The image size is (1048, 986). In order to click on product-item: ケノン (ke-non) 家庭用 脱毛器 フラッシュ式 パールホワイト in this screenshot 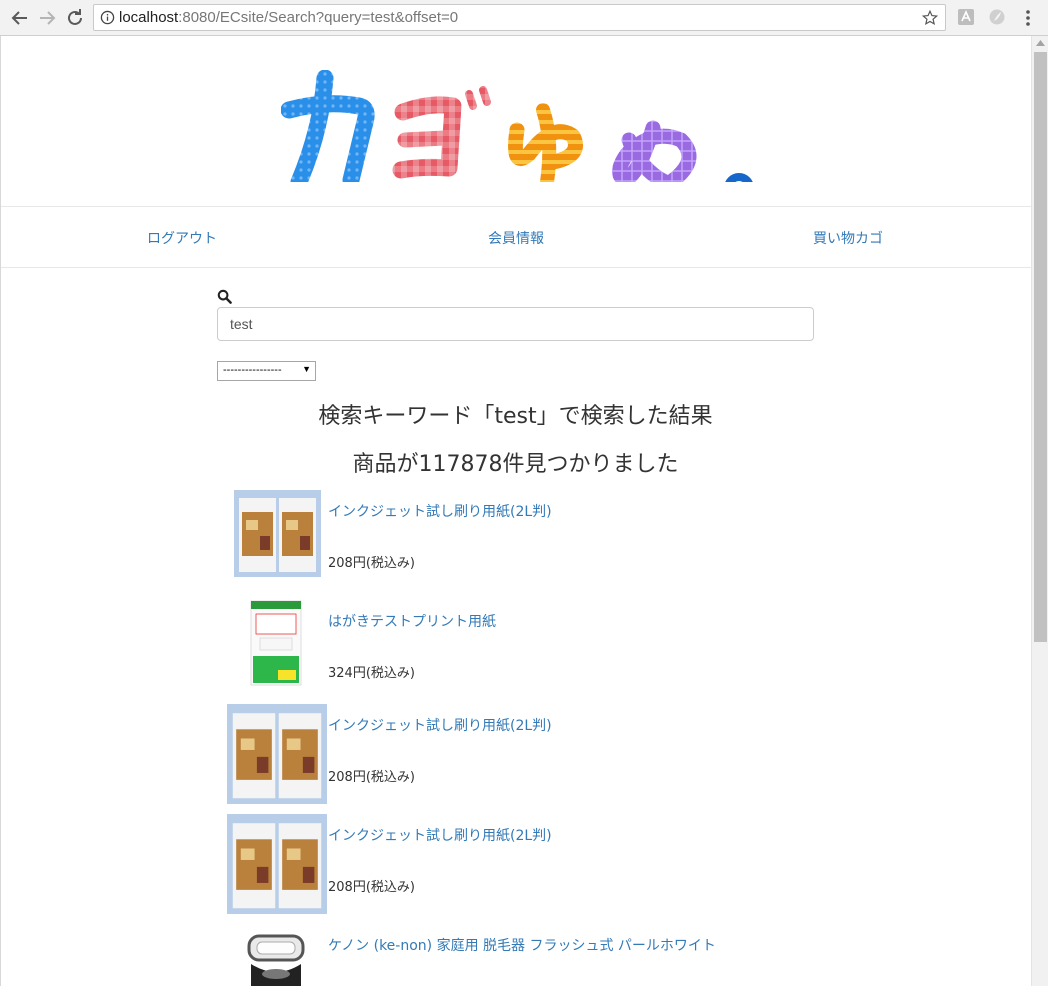, I will do `click(517, 955)`.